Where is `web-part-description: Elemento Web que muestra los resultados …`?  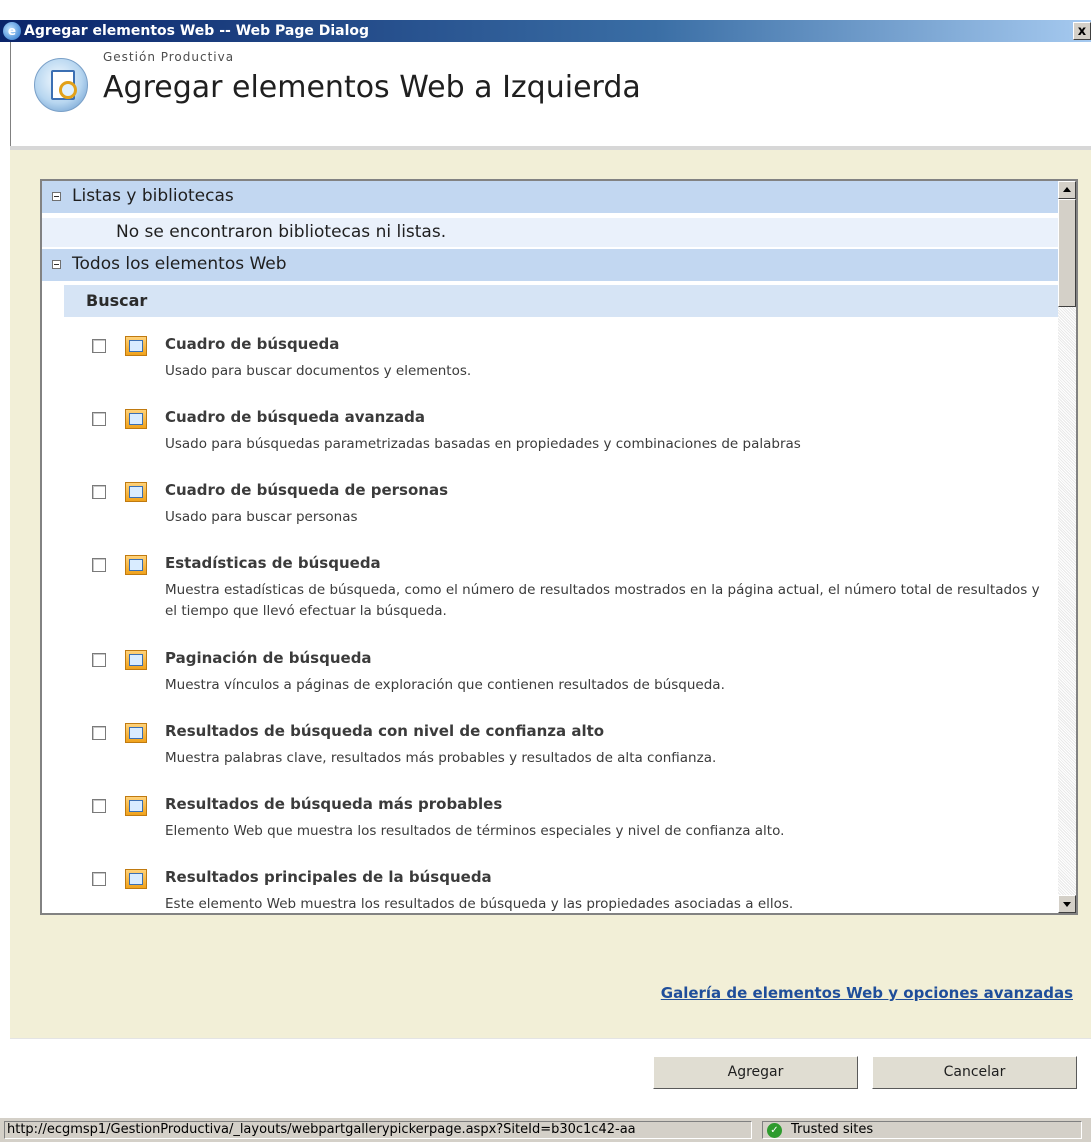 web-part-description: Elemento Web que muestra los resultados … is located at coordinates (475, 831).